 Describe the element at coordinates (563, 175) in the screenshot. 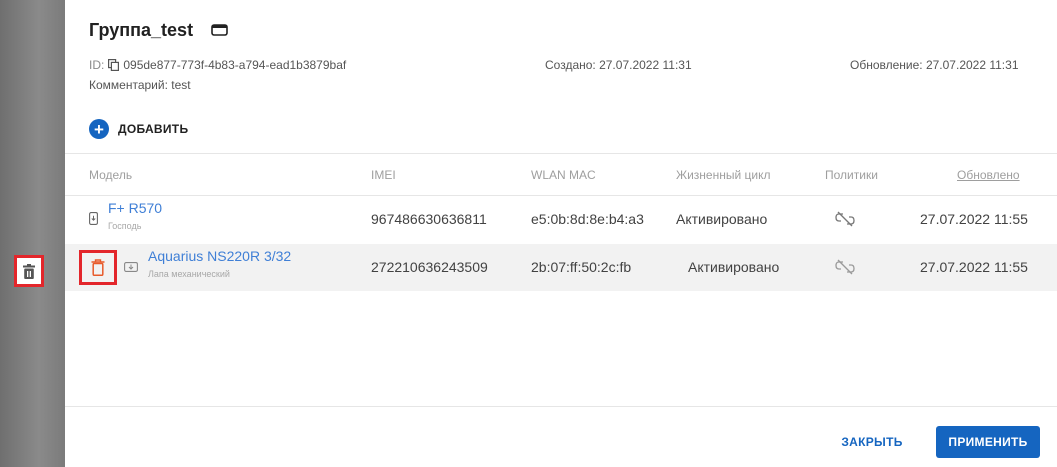

I see `column-header-wlan-mac: WLAN MAC` at that location.